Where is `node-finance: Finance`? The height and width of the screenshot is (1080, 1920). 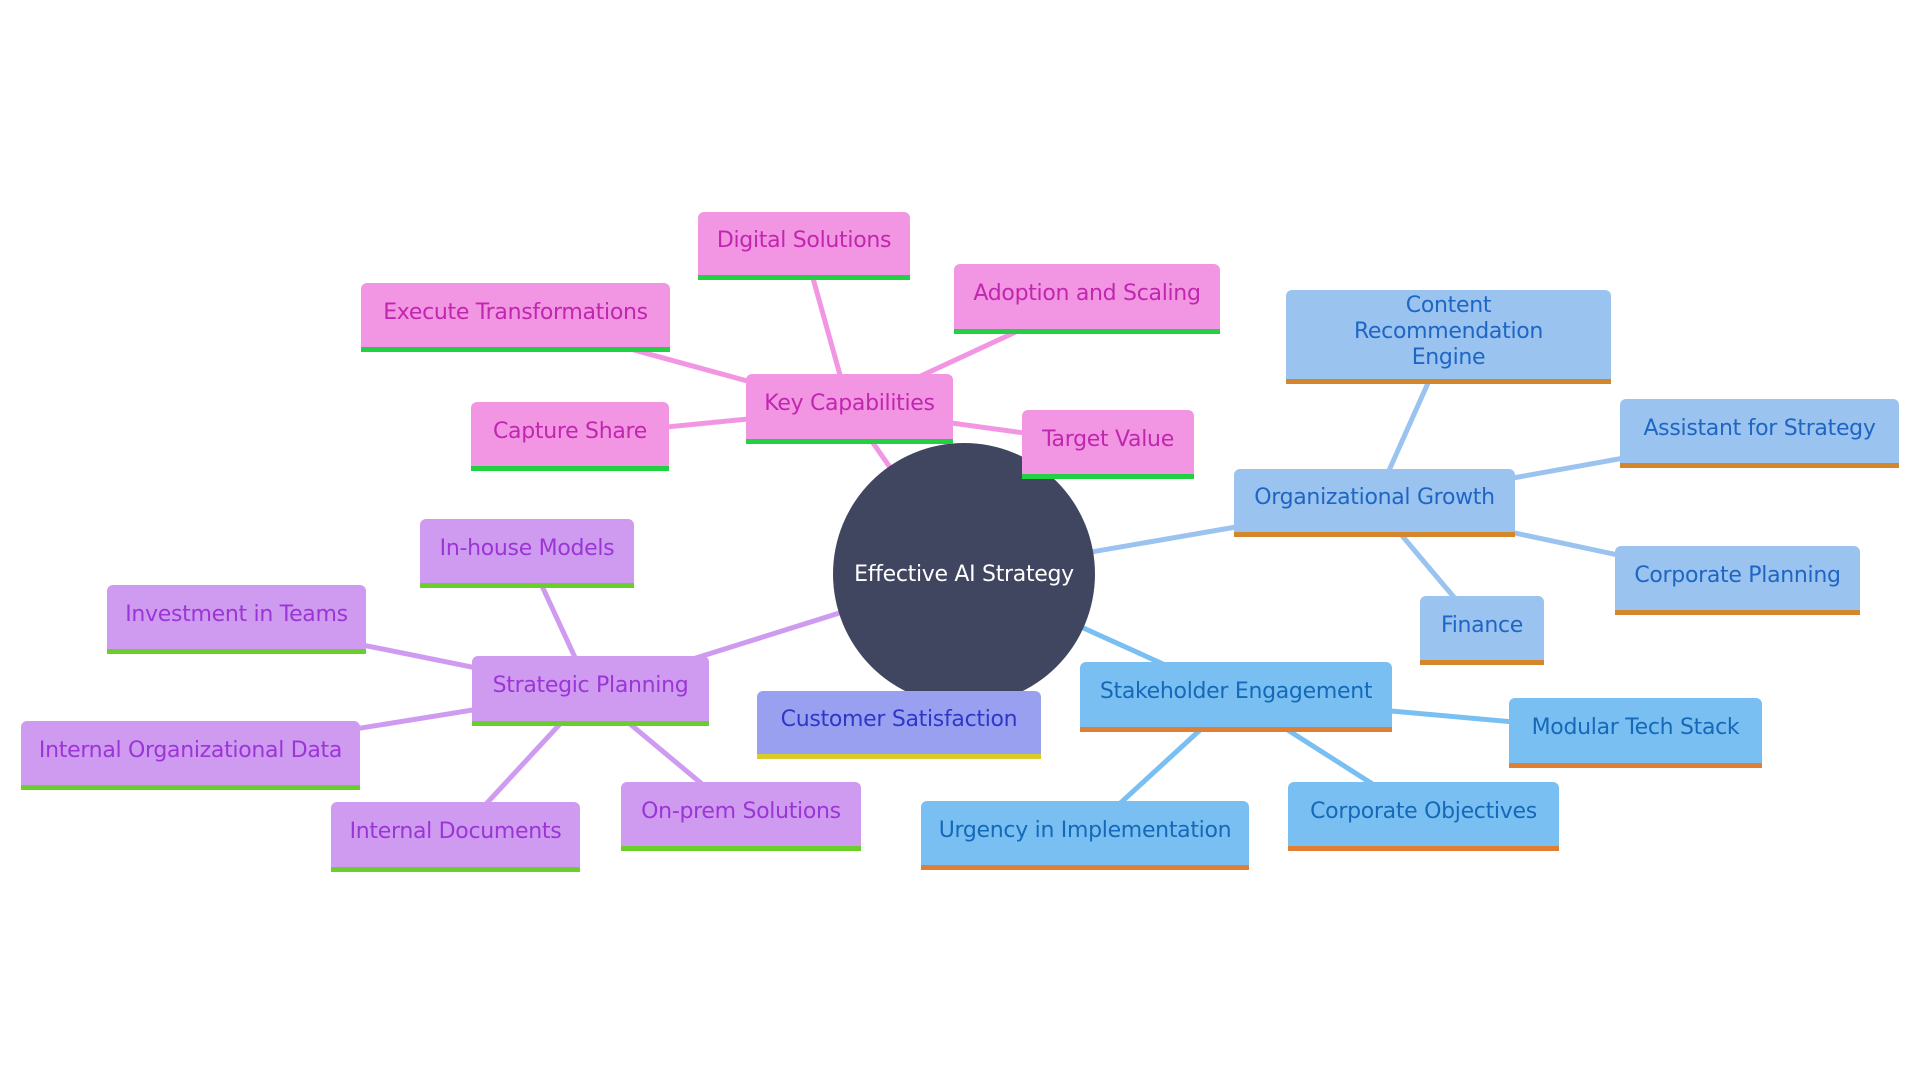
node-finance: Finance is located at coordinates (1482, 630).